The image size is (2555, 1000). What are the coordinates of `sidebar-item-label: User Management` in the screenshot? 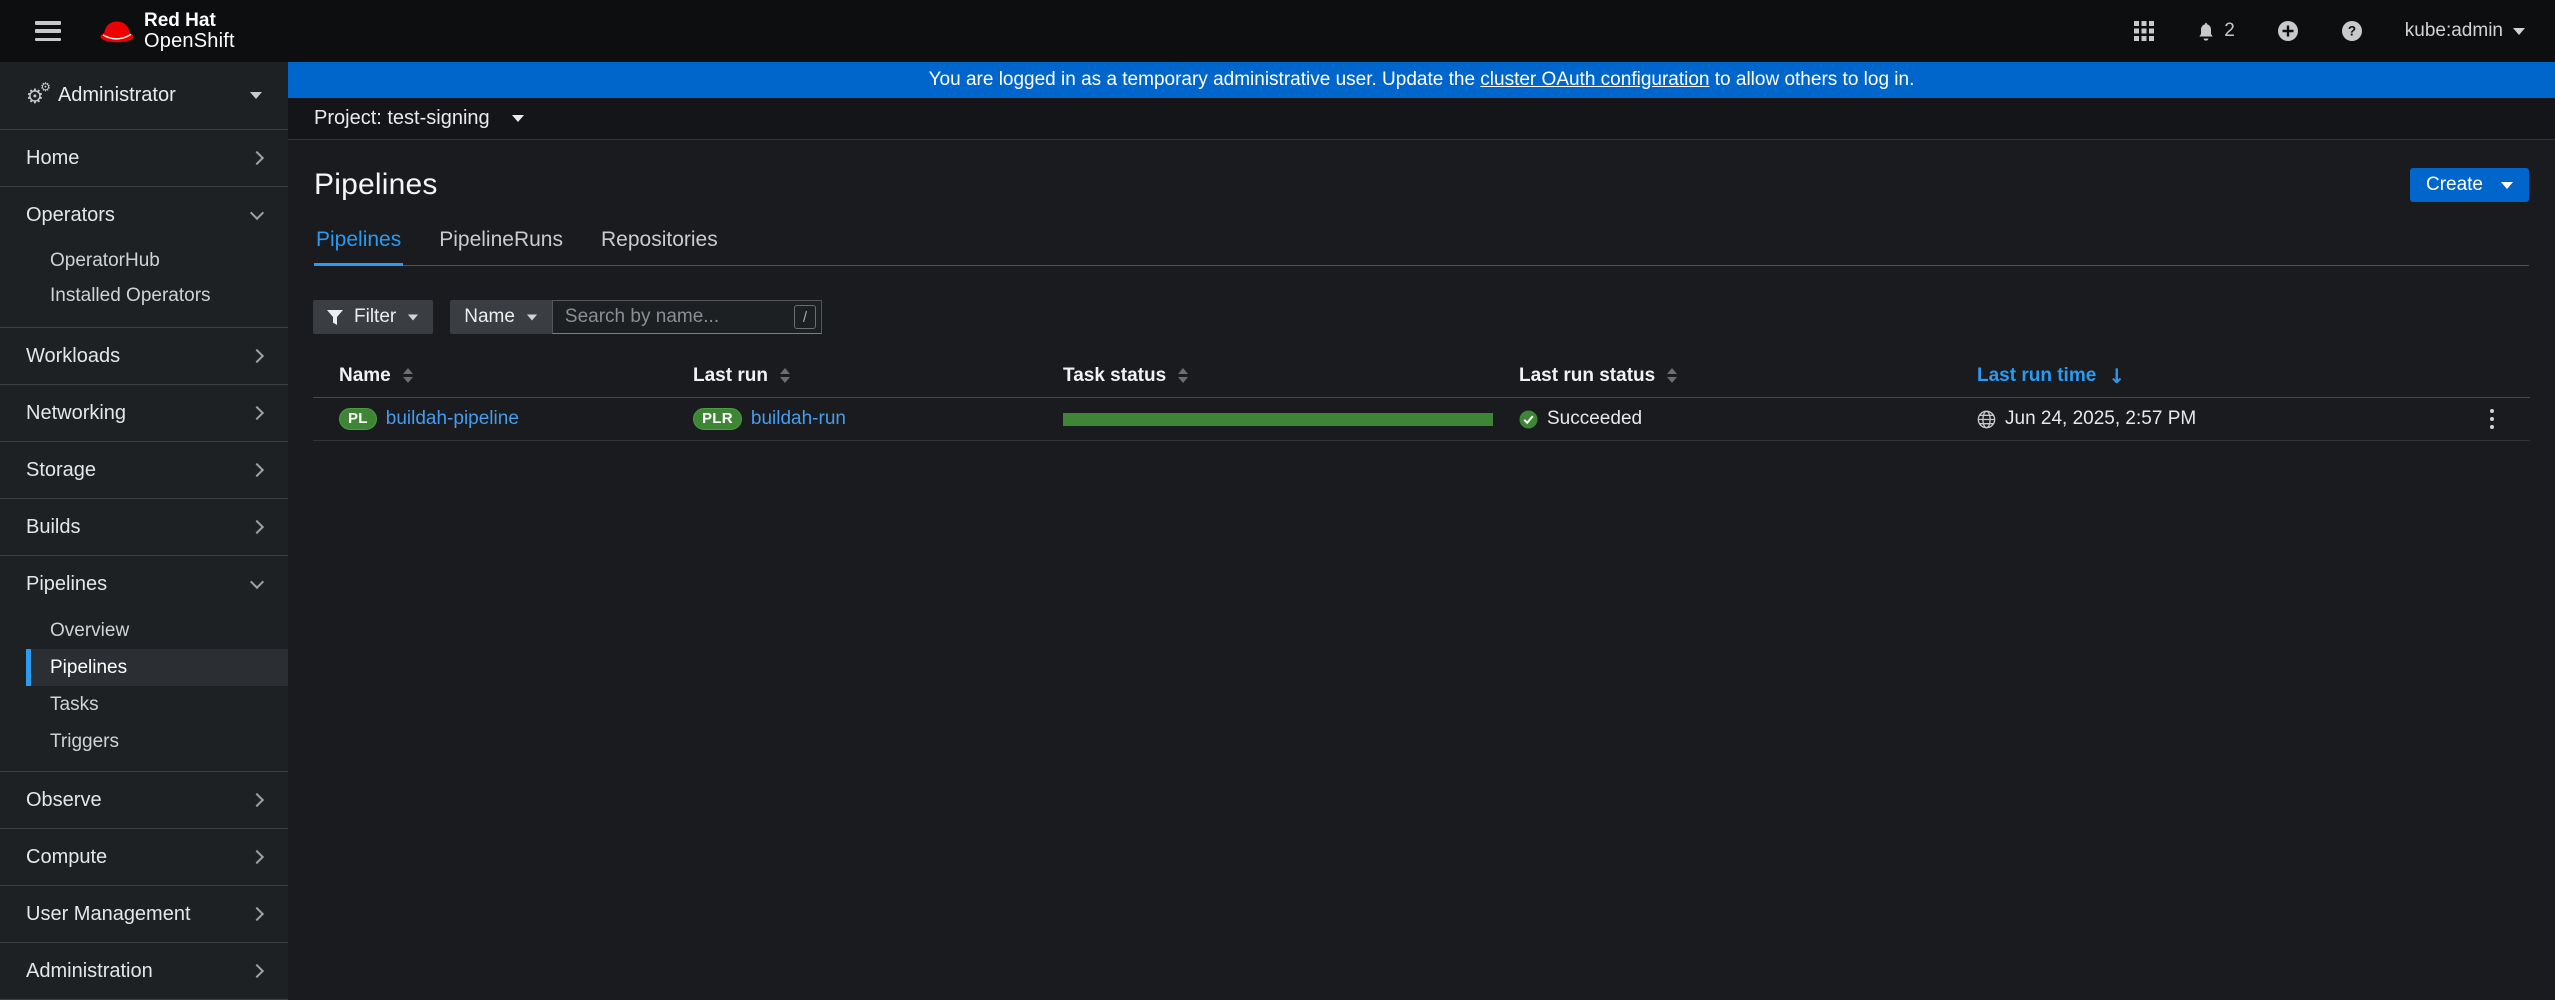 It's located at (108, 913).